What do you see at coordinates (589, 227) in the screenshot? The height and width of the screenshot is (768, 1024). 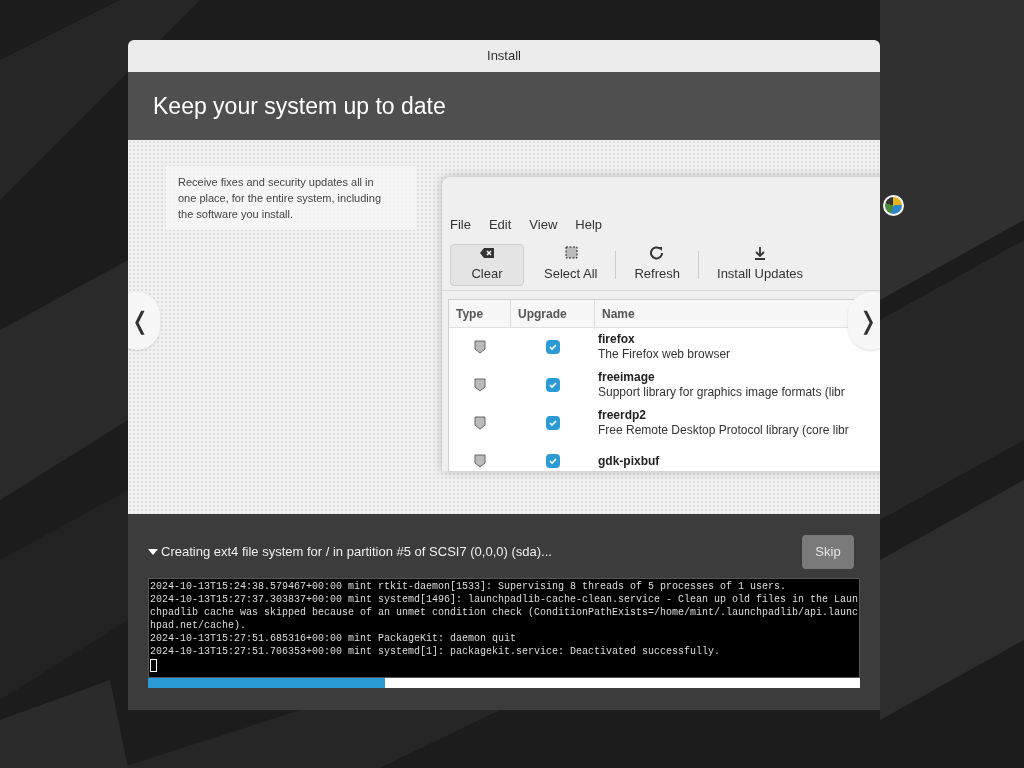 I see `menu-item: Help` at bounding box center [589, 227].